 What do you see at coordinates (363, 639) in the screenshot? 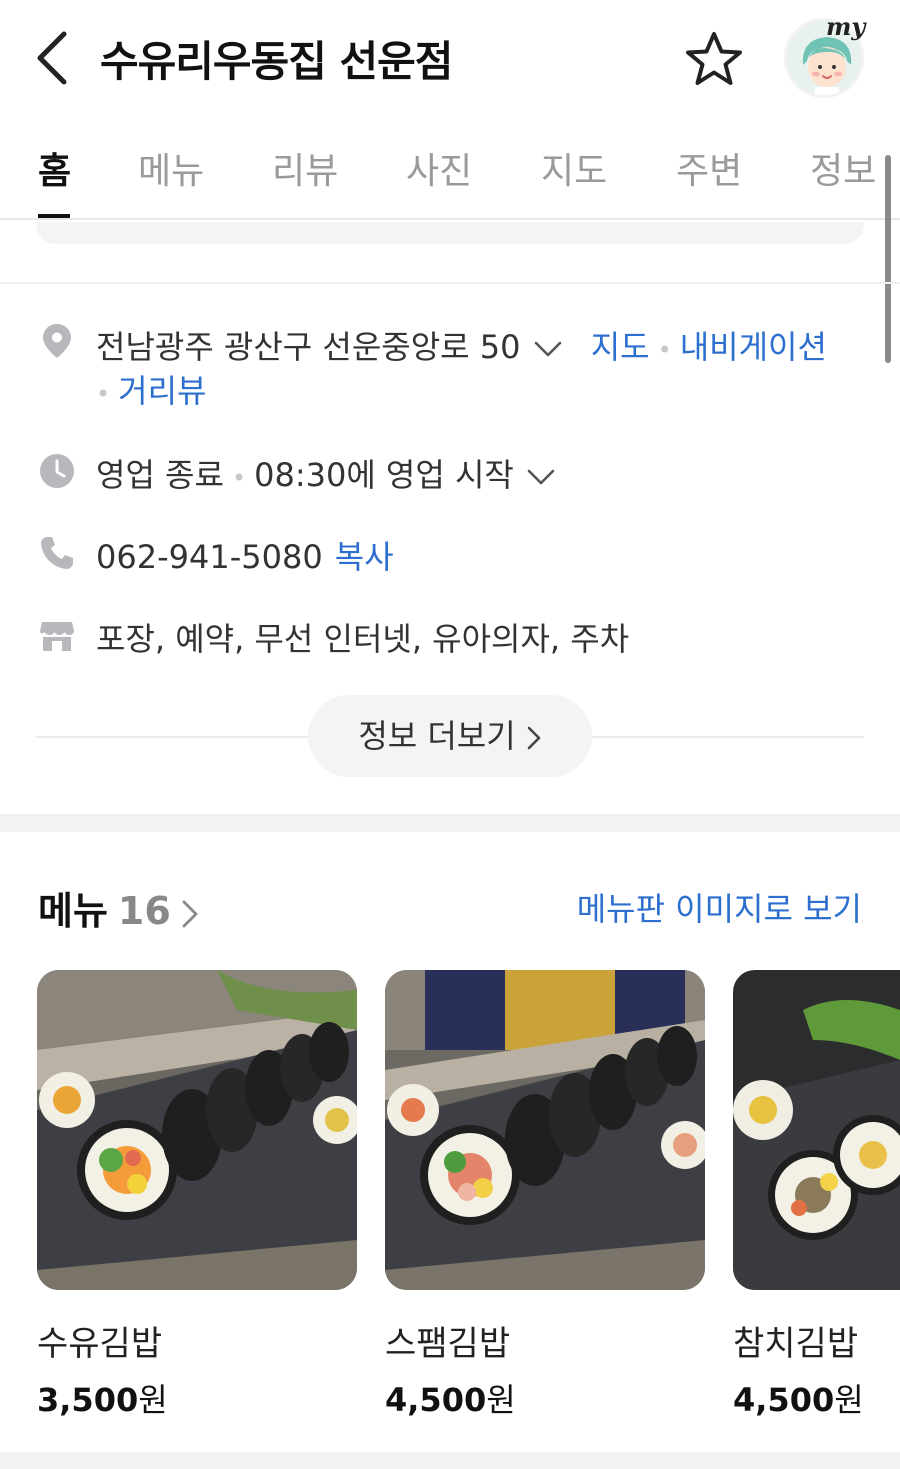
I see `amenities-text: 포장, 예약, 무선 인터넷, 유아의자, 주차` at bounding box center [363, 639].